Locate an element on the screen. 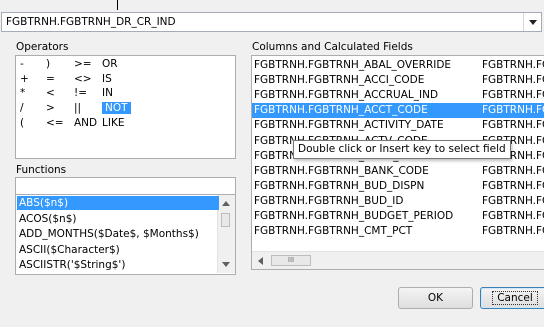 The image size is (544, 327). chevron-down-icon is located at coordinates (532, 22).